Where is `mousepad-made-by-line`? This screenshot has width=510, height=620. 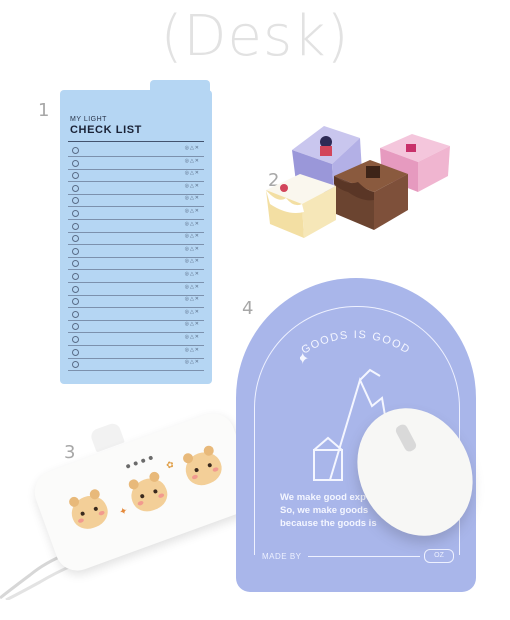
mousepad-made-by-line is located at coordinates (364, 556).